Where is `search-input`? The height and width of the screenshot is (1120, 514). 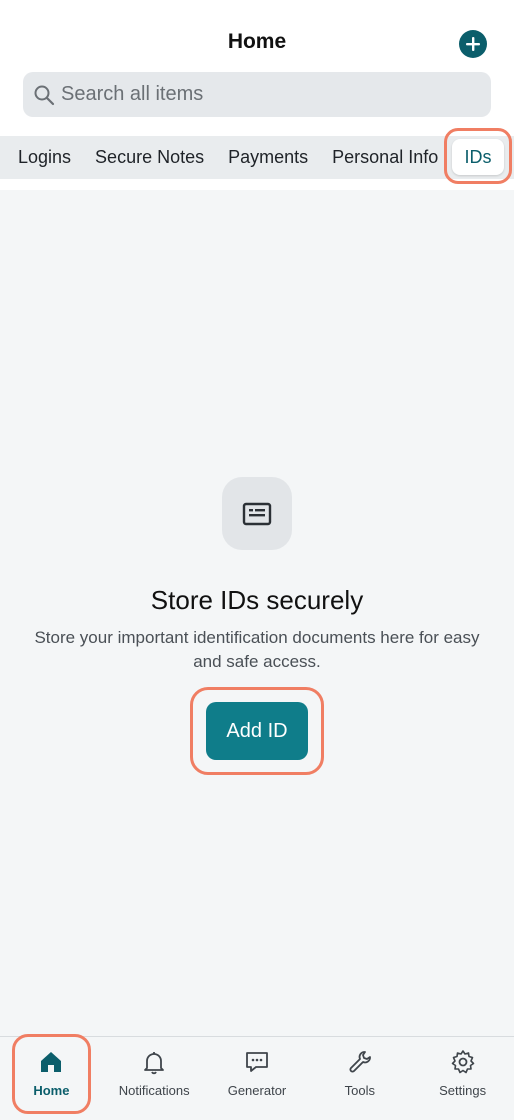
search-input is located at coordinates (261, 94).